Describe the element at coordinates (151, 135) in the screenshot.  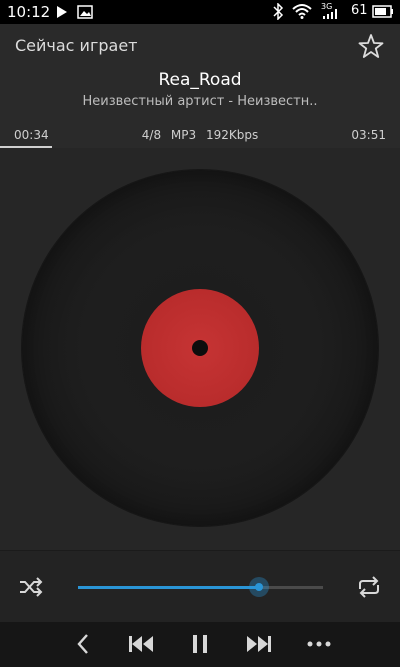
I see `queue-position: 4/8` at that location.